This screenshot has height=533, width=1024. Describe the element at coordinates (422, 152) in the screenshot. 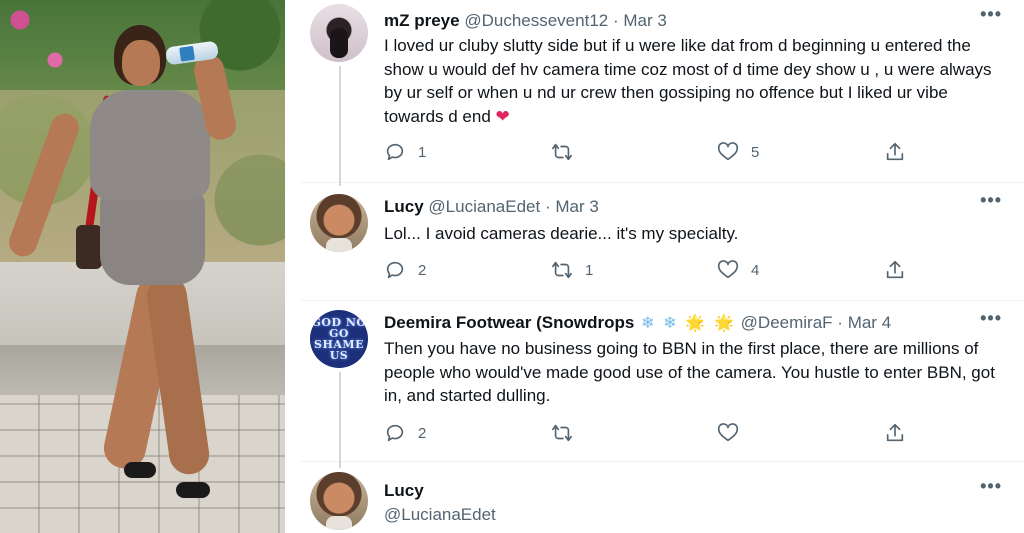

I see `reply-count: 1` at that location.